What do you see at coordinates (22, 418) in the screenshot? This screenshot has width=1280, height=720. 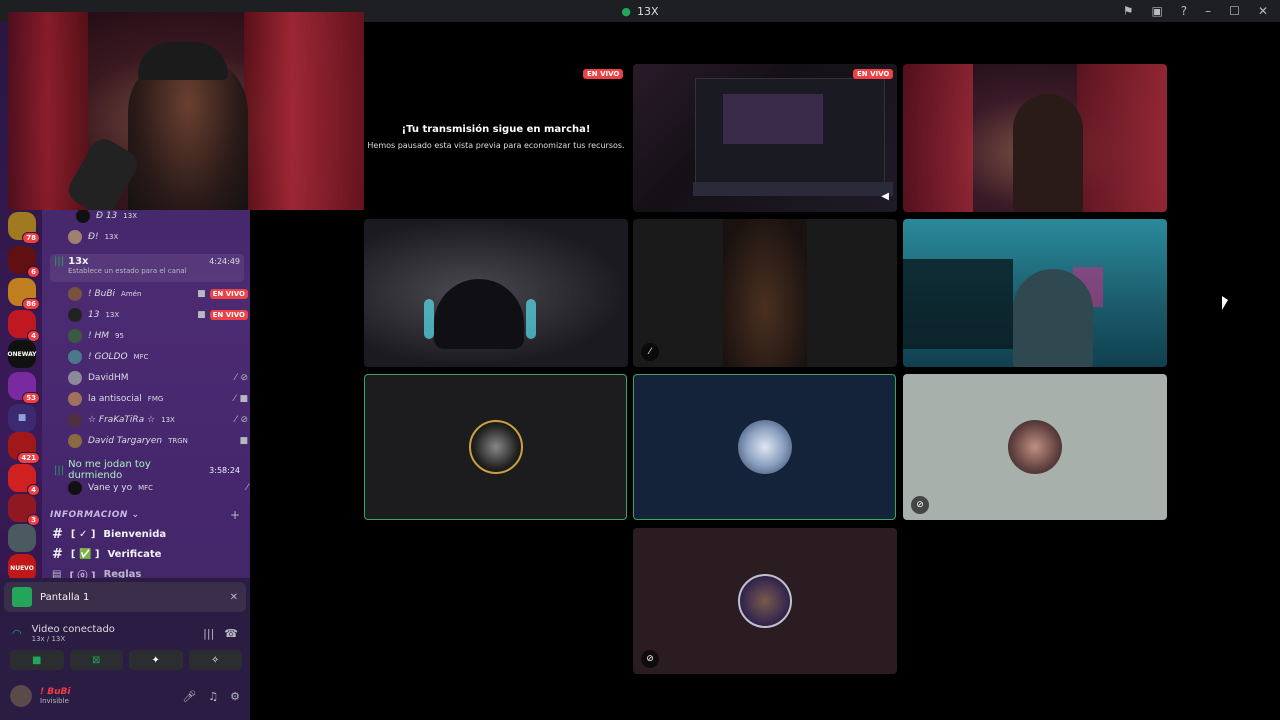 I see `folder-icon: ■` at bounding box center [22, 418].